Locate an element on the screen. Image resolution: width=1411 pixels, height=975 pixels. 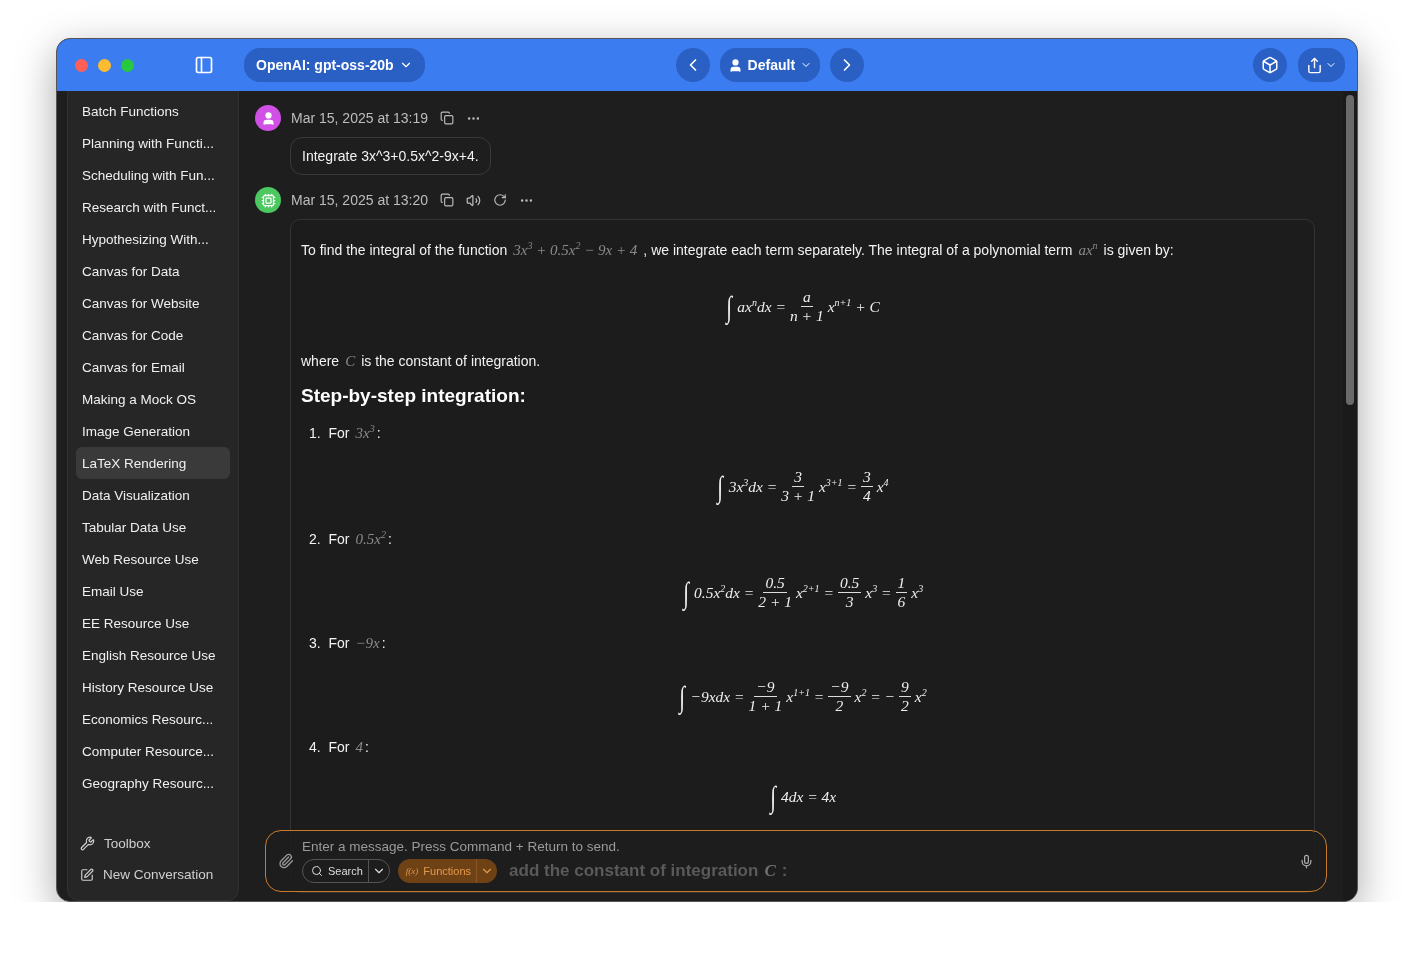
list-item: 1. For 3x$^{3}$: is located at coordinates (345, 432).